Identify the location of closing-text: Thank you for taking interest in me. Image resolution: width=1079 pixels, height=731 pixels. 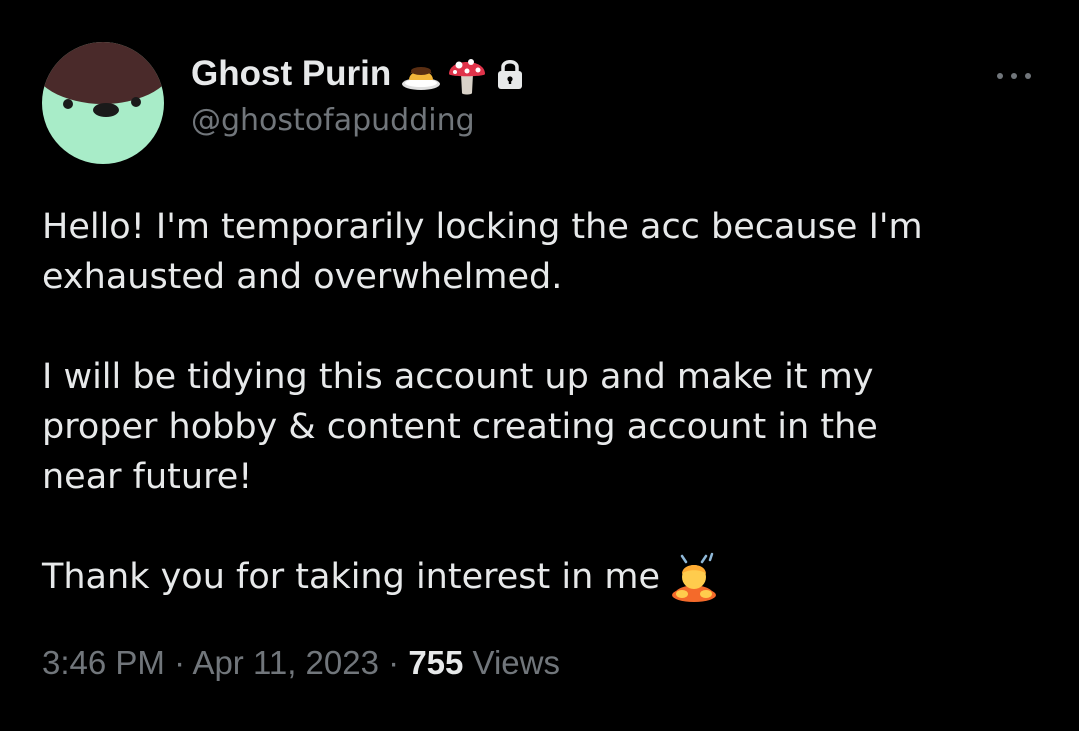
(351, 577).